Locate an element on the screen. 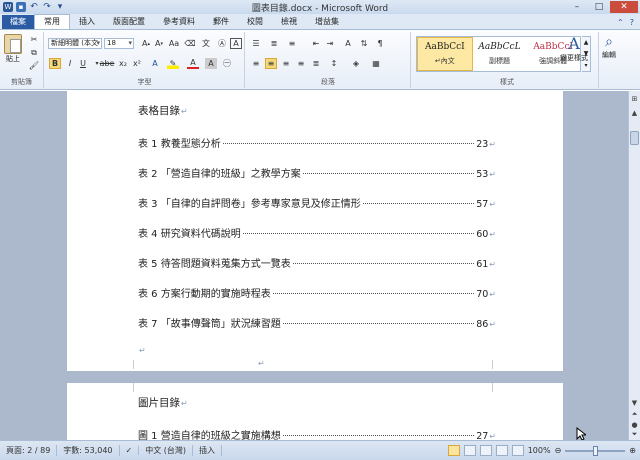 This screenshot has height=460, width=640. phonetic-guide-icon: 文 is located at coordinates (206, 43).